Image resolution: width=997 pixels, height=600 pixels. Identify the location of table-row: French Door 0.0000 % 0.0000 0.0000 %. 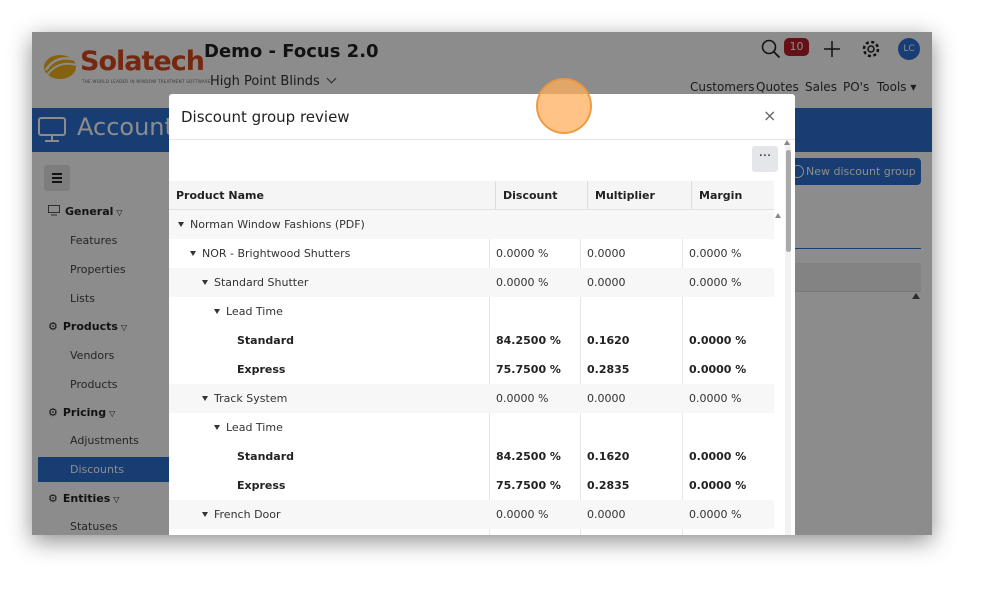
(471, 514).